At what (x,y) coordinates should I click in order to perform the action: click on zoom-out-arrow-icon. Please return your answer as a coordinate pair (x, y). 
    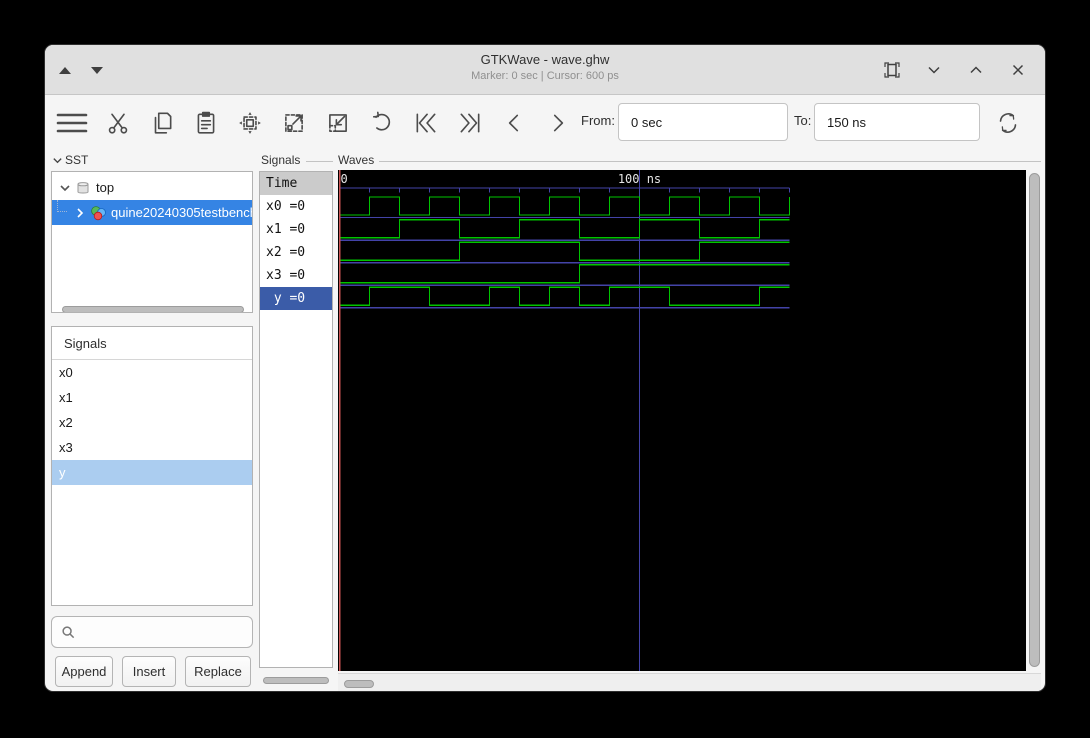
    Looking at the image, I should click on (294, 123).